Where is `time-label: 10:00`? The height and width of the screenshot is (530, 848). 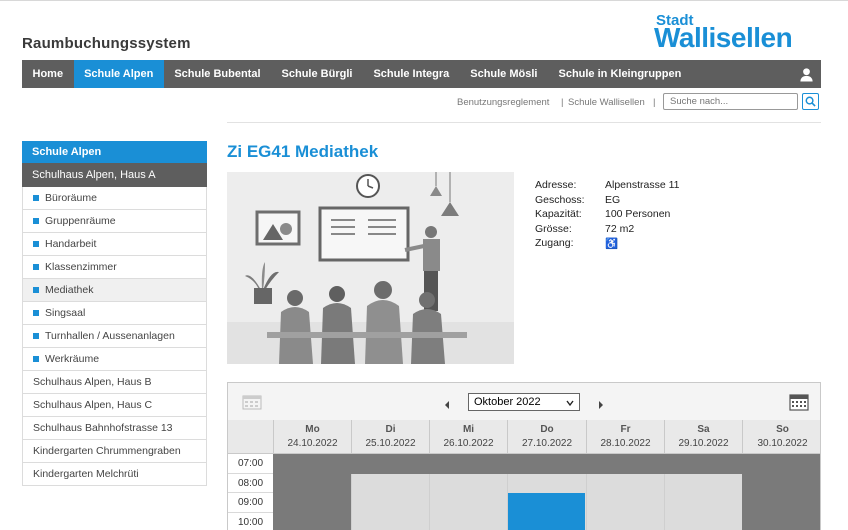 time-label: 10:00 is located at coordinates (250, 521).